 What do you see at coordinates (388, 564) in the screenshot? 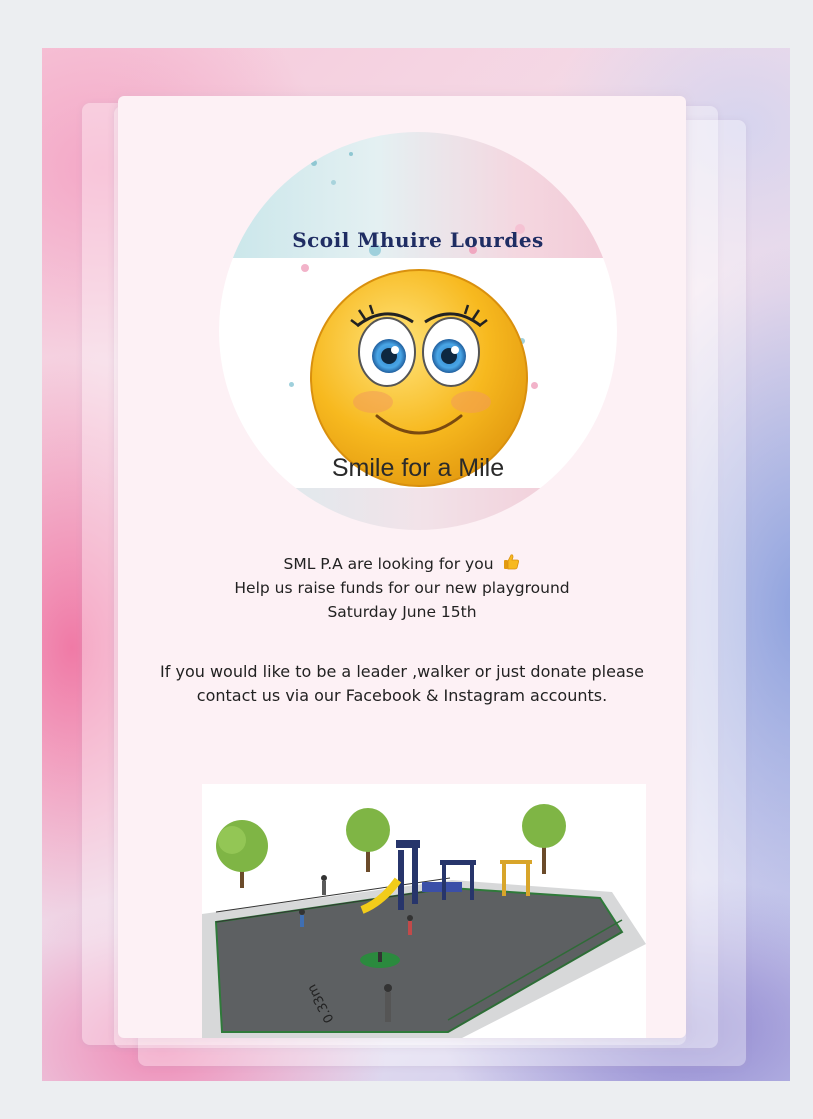
I see `intro-line-1-text: SML P.A are looking for you` at bounding box center [388, 564].